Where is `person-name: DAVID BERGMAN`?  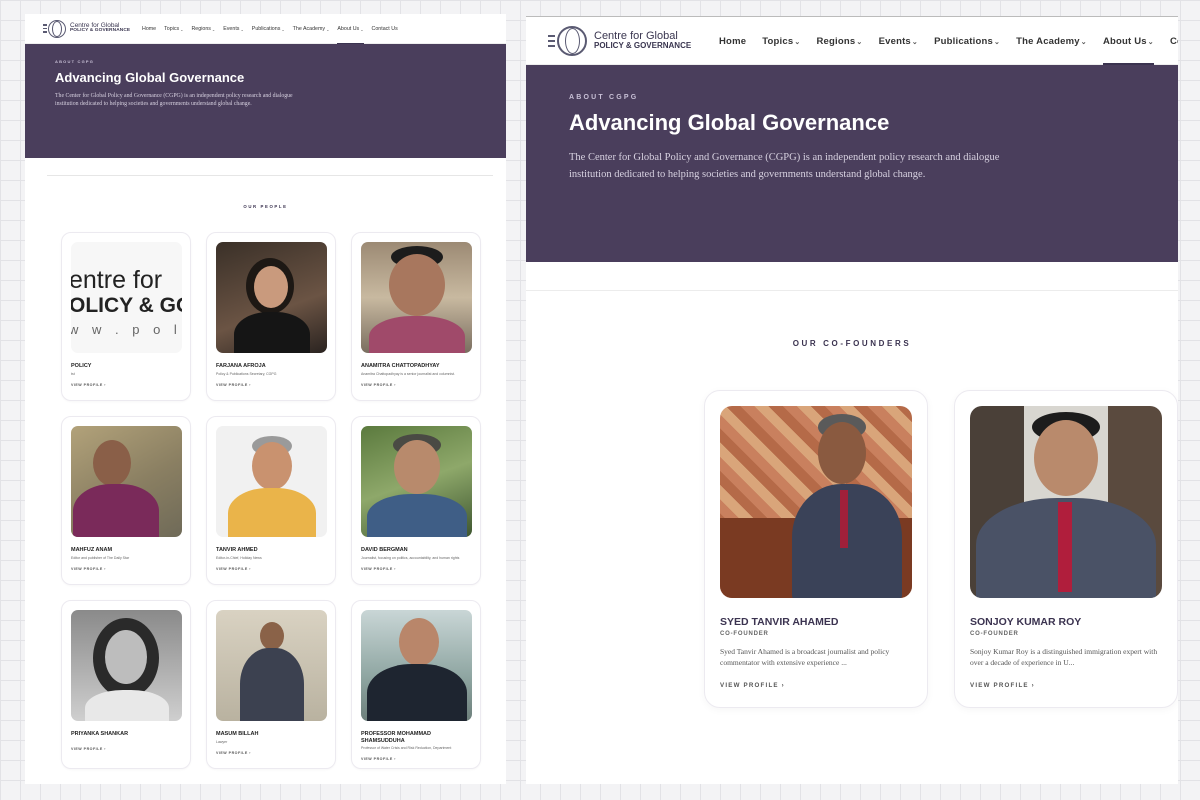
person-name: DAVID BERGMAN is located at coordinates (416, 550).